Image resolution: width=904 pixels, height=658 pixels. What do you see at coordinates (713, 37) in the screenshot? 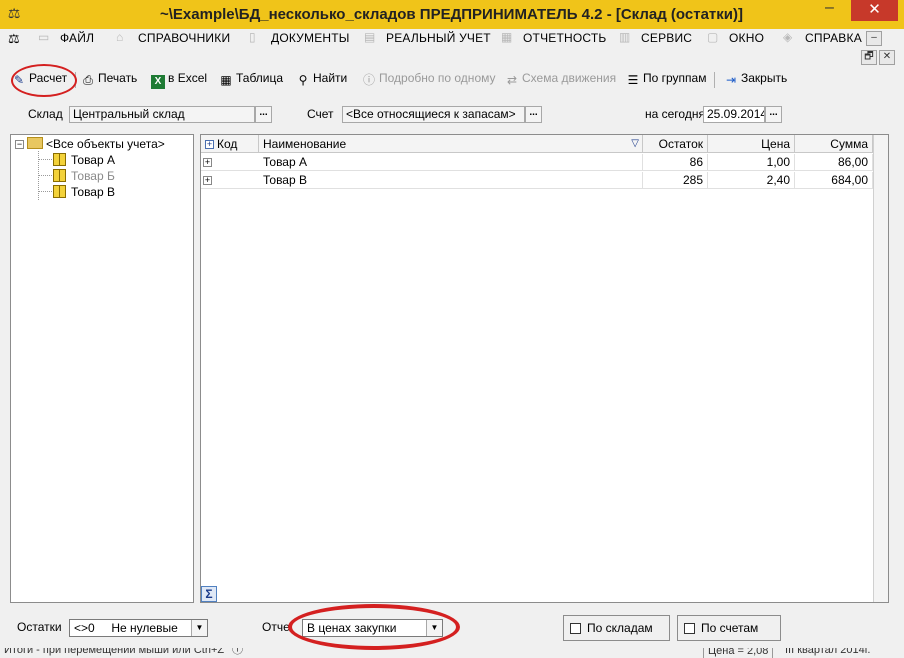
I see `window-icon: ▢` at bounding box center [713, 37].